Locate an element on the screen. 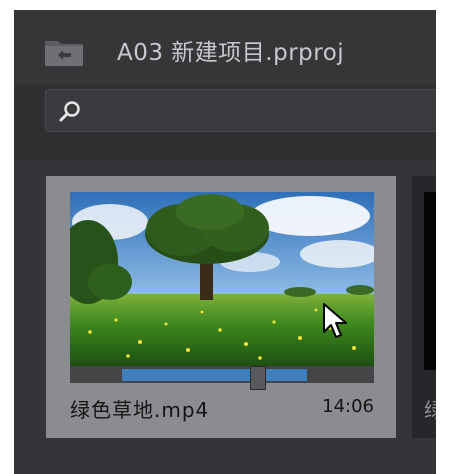 The width and height of the screenshot is (453, 474). clip-scrubber is located at coordinates (222, 378).